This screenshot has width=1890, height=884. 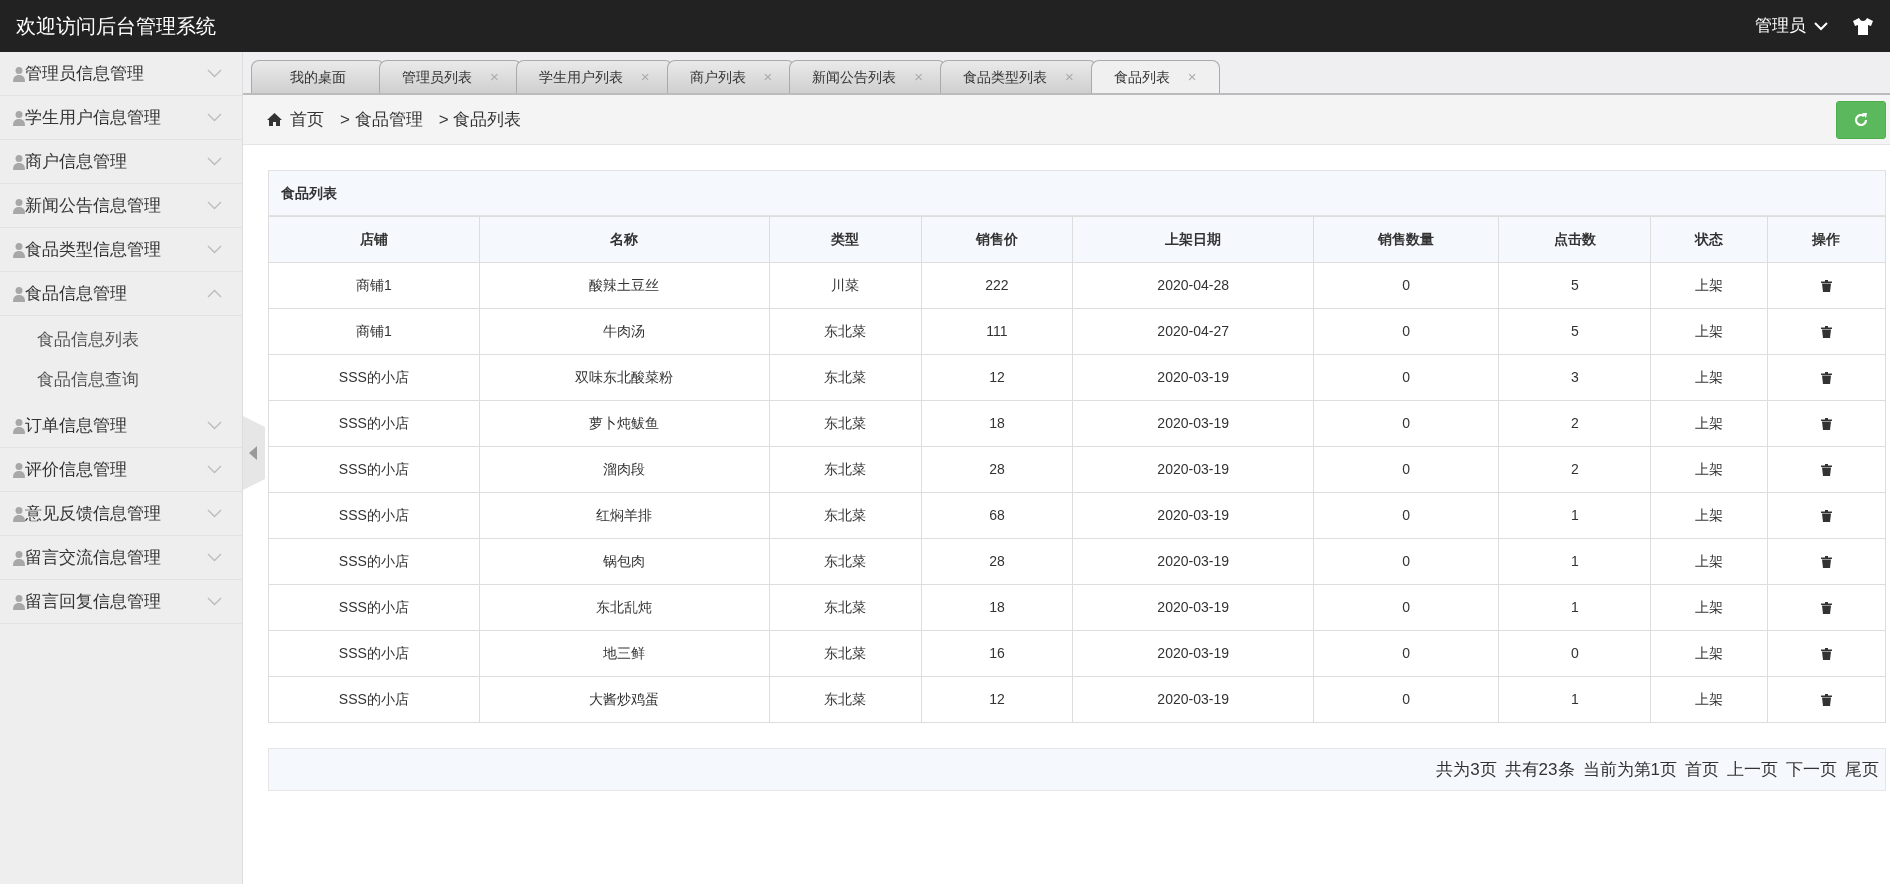 What do you see at coordinates (88, 380) in the screenshot?
I see `submenu-item: 食品信息查询` at bounding box center [88, 380].